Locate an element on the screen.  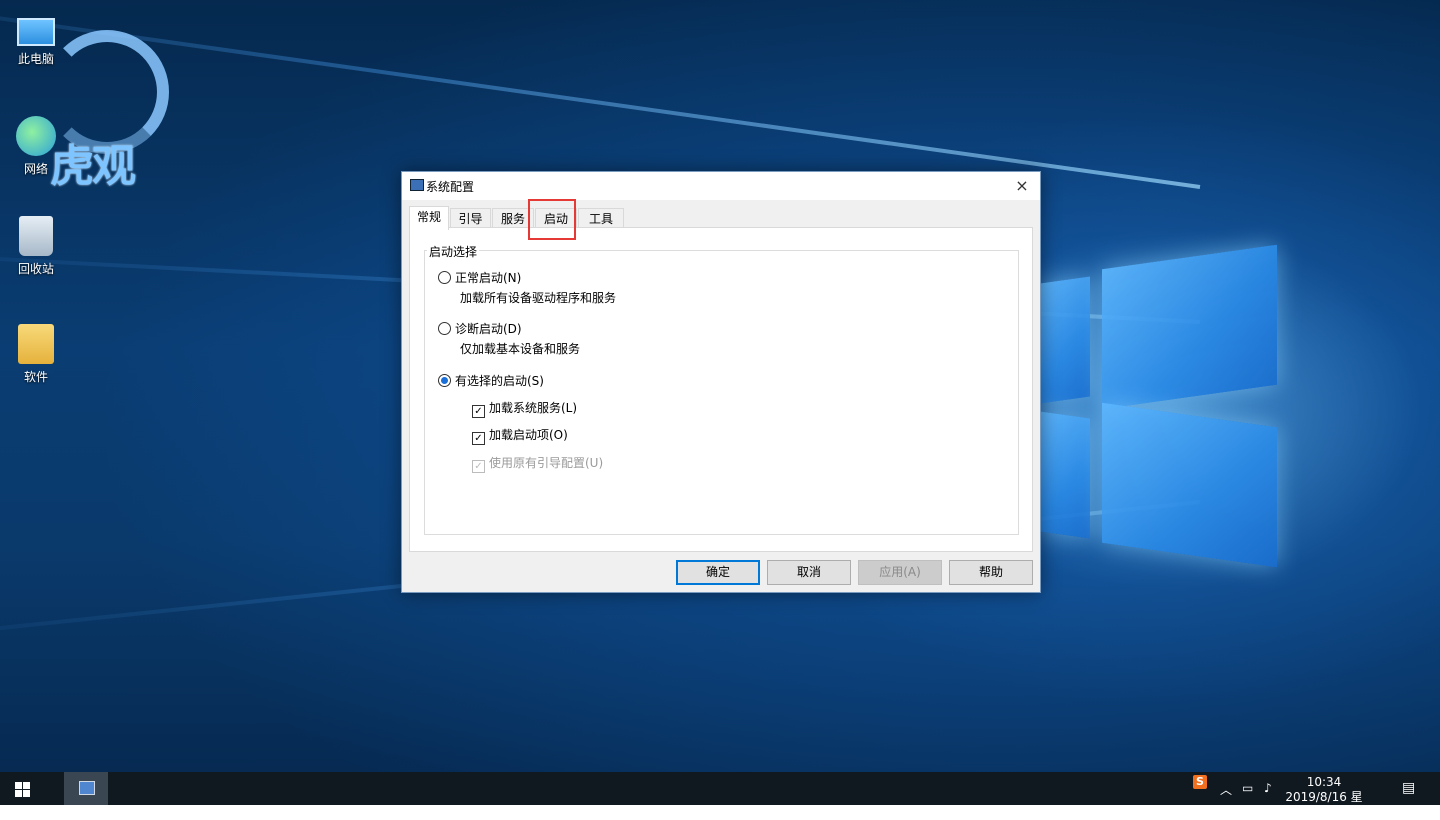
checkbox-load-startup-items: ✓ 加载启动项(O) is located at coordinates (520, 435).